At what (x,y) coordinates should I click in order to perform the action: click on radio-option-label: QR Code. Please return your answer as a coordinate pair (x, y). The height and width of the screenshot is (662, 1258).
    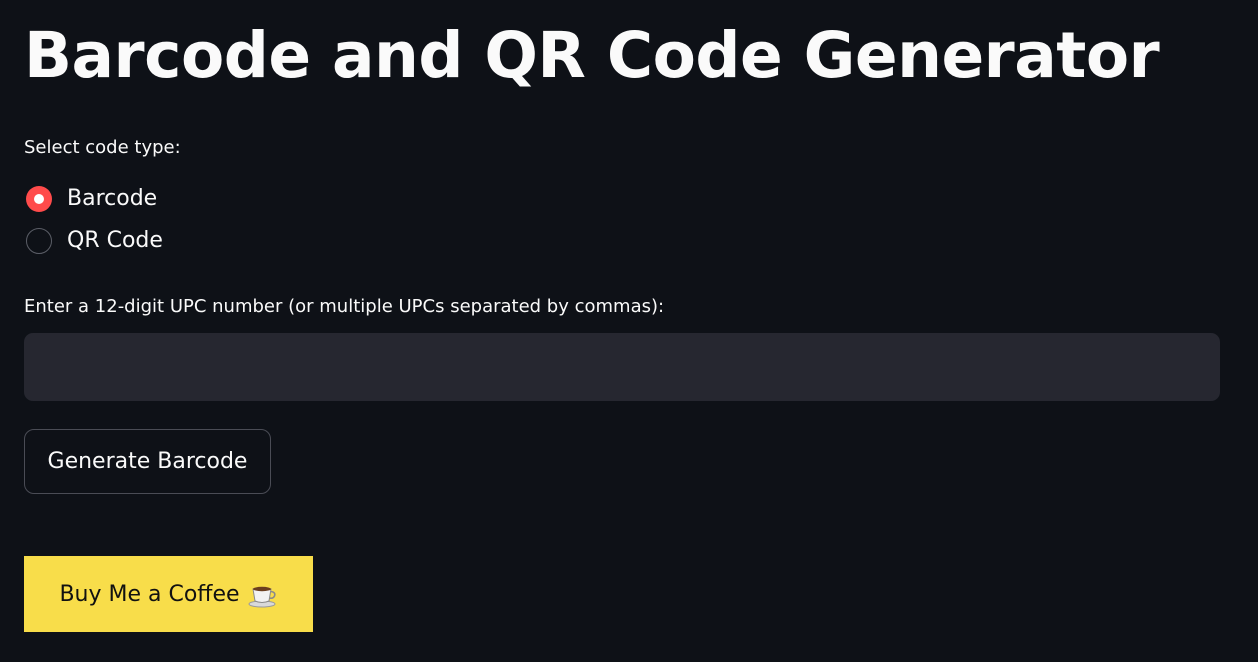
    Looking at the image, I should click on (115, 240).